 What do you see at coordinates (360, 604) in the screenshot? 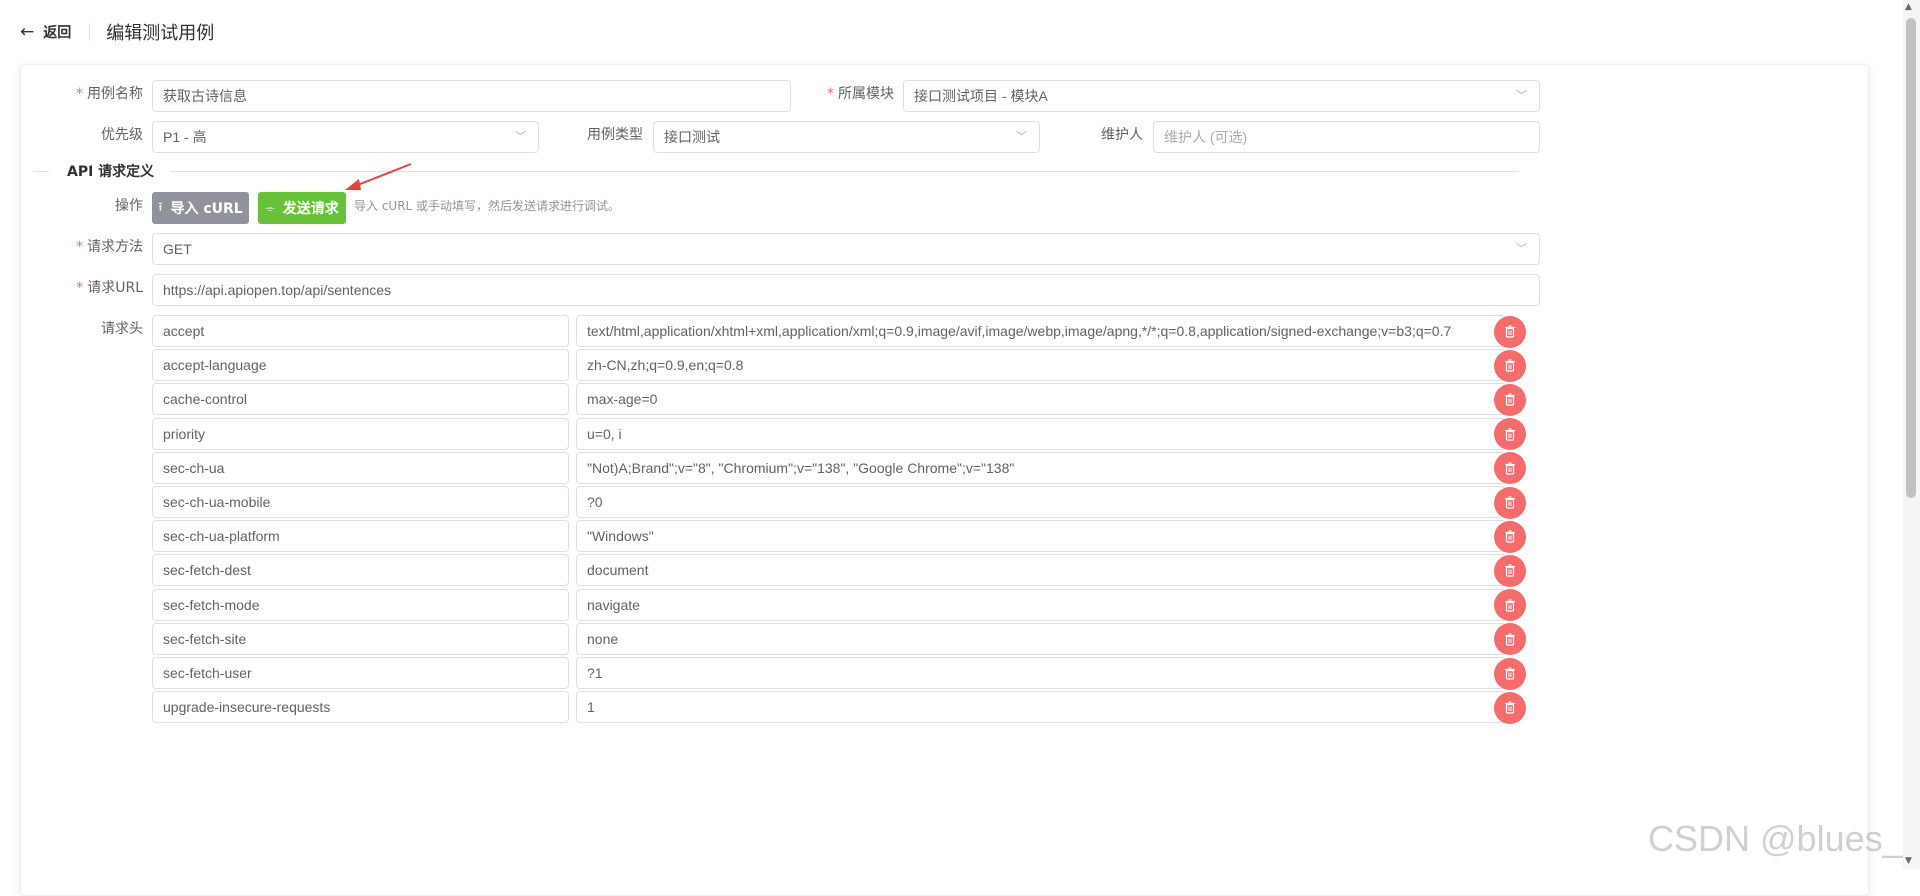
I see `header-key-input: sec-fetch-mode` at bounding box center [360, 604].